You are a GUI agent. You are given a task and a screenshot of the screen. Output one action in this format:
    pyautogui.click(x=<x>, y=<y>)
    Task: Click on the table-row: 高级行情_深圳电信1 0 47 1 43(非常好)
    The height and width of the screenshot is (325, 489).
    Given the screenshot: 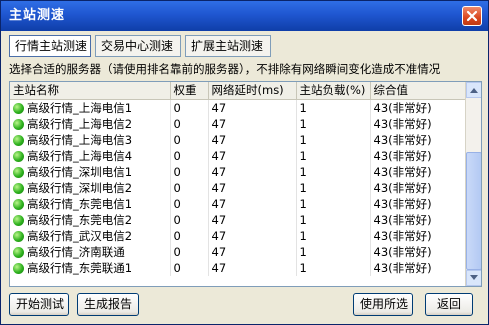 What is the action you would take?
    pyautogui.click(x=238, y=171)
    